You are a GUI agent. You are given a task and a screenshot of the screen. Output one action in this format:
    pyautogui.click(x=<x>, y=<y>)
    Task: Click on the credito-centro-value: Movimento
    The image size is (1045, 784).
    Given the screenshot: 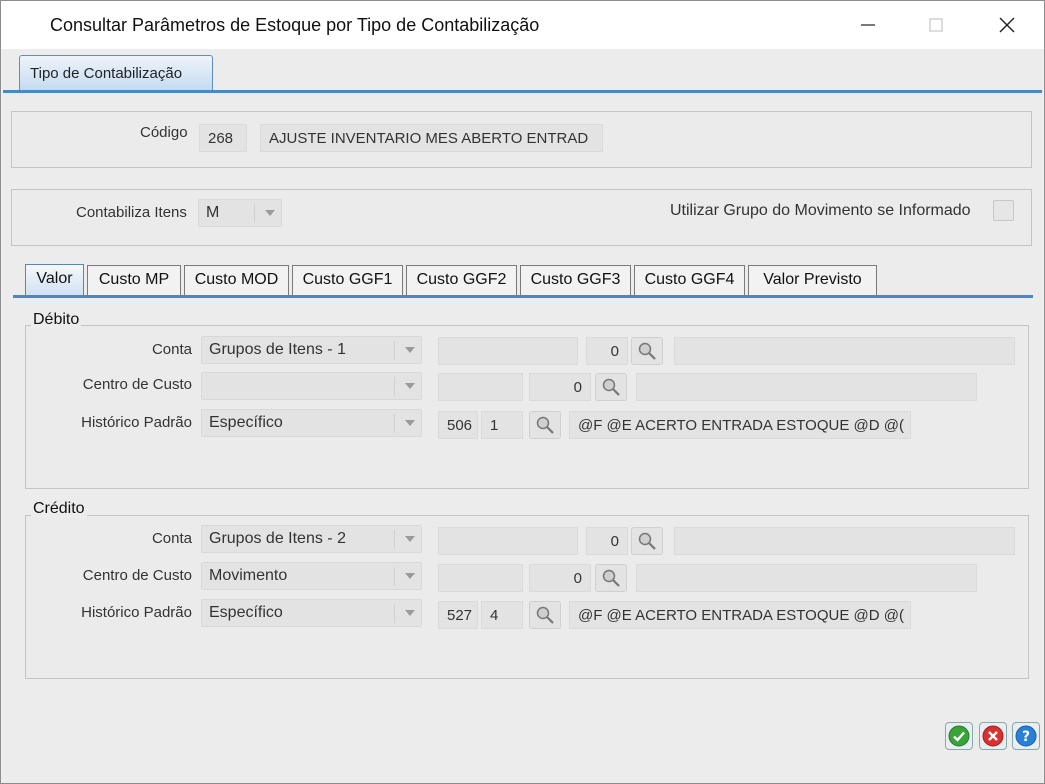 What is the action you would take?
    pyautogui.click(x=248, y=575)
    